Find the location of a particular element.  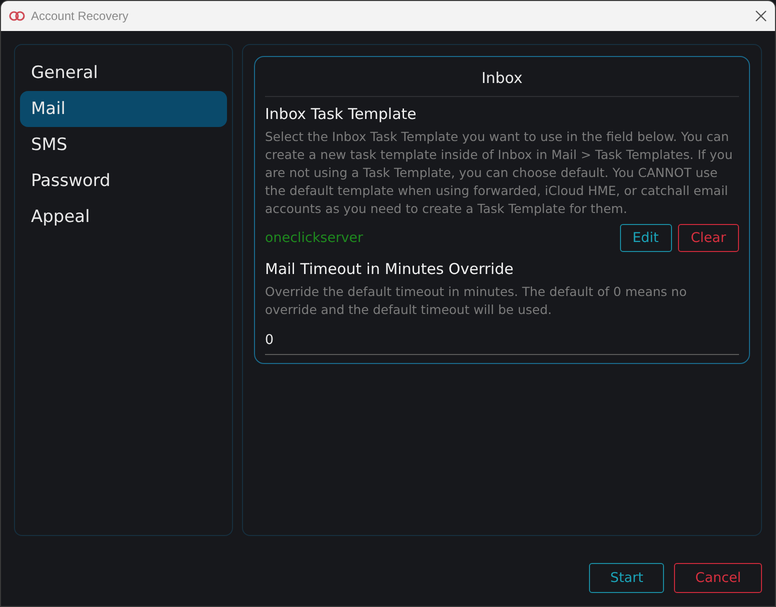

app-icon is located at coordinates (17, 16).